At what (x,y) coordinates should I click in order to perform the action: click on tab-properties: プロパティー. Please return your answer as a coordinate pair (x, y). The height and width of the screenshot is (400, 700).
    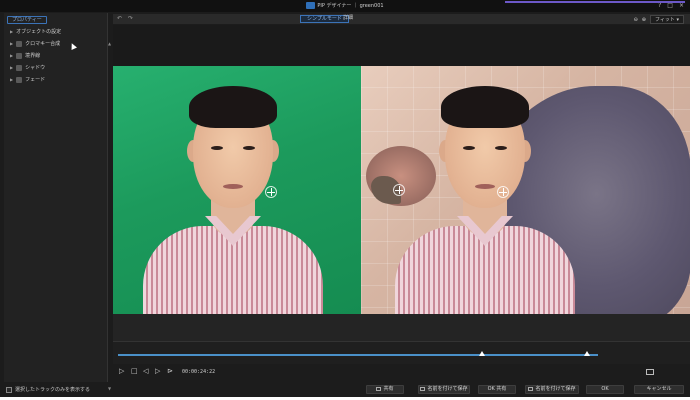
    Looking at the image, I should click on (27, 20).